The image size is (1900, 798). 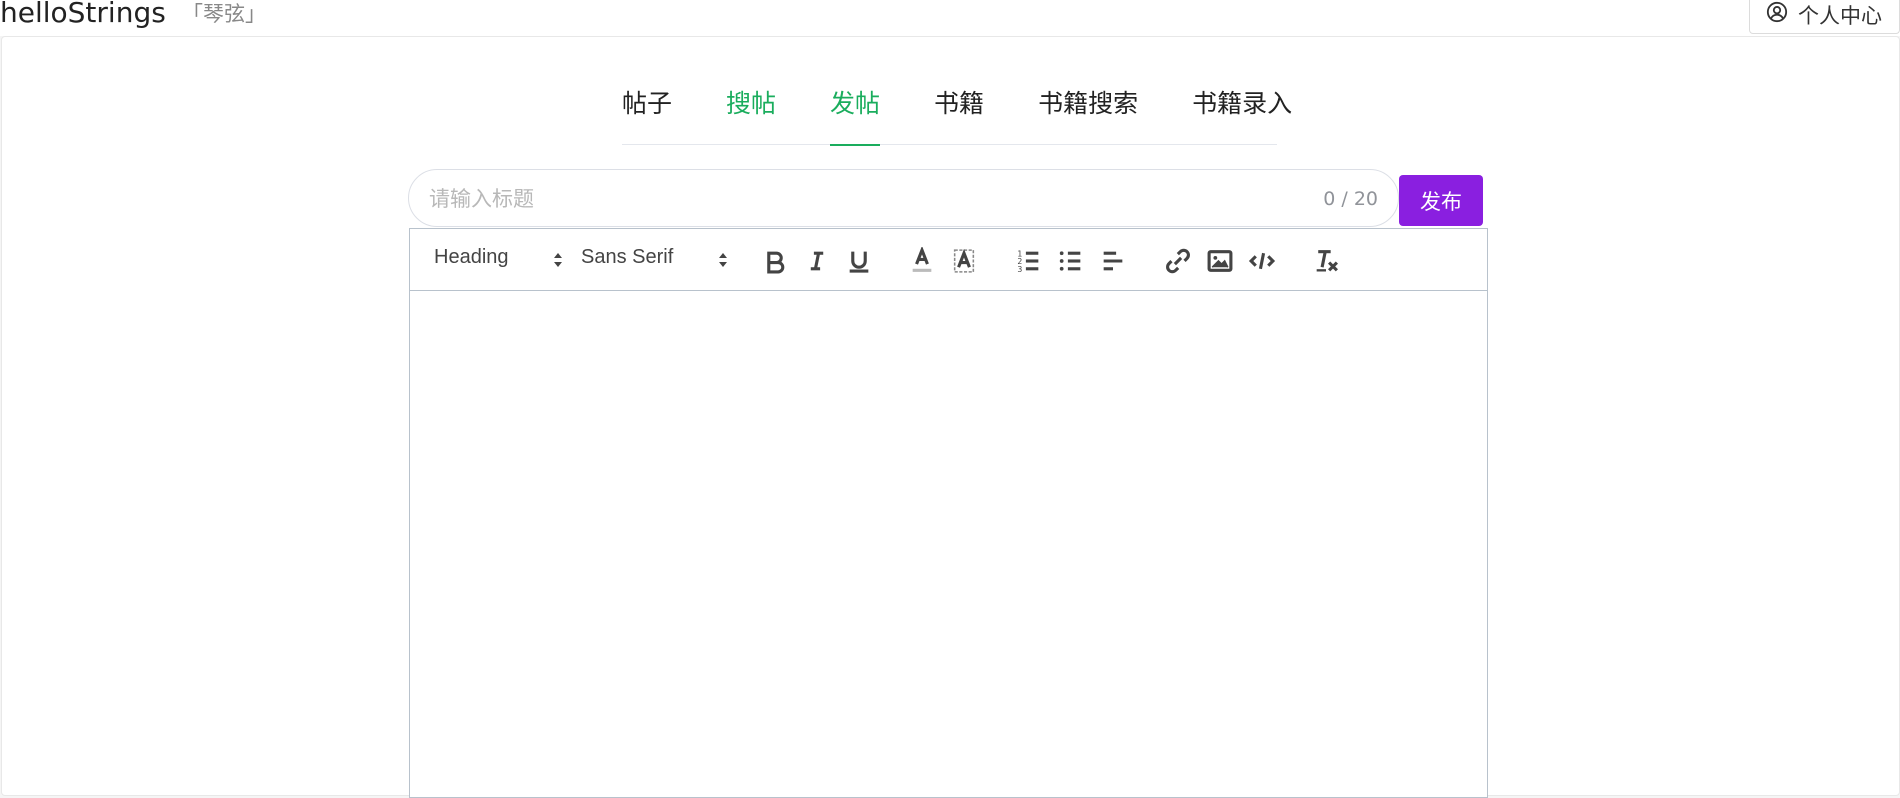 What do you see at coordinates (471, 257) in the screenshot?
I see `heading-select-value: Heading` at bounding box center [471, 257].